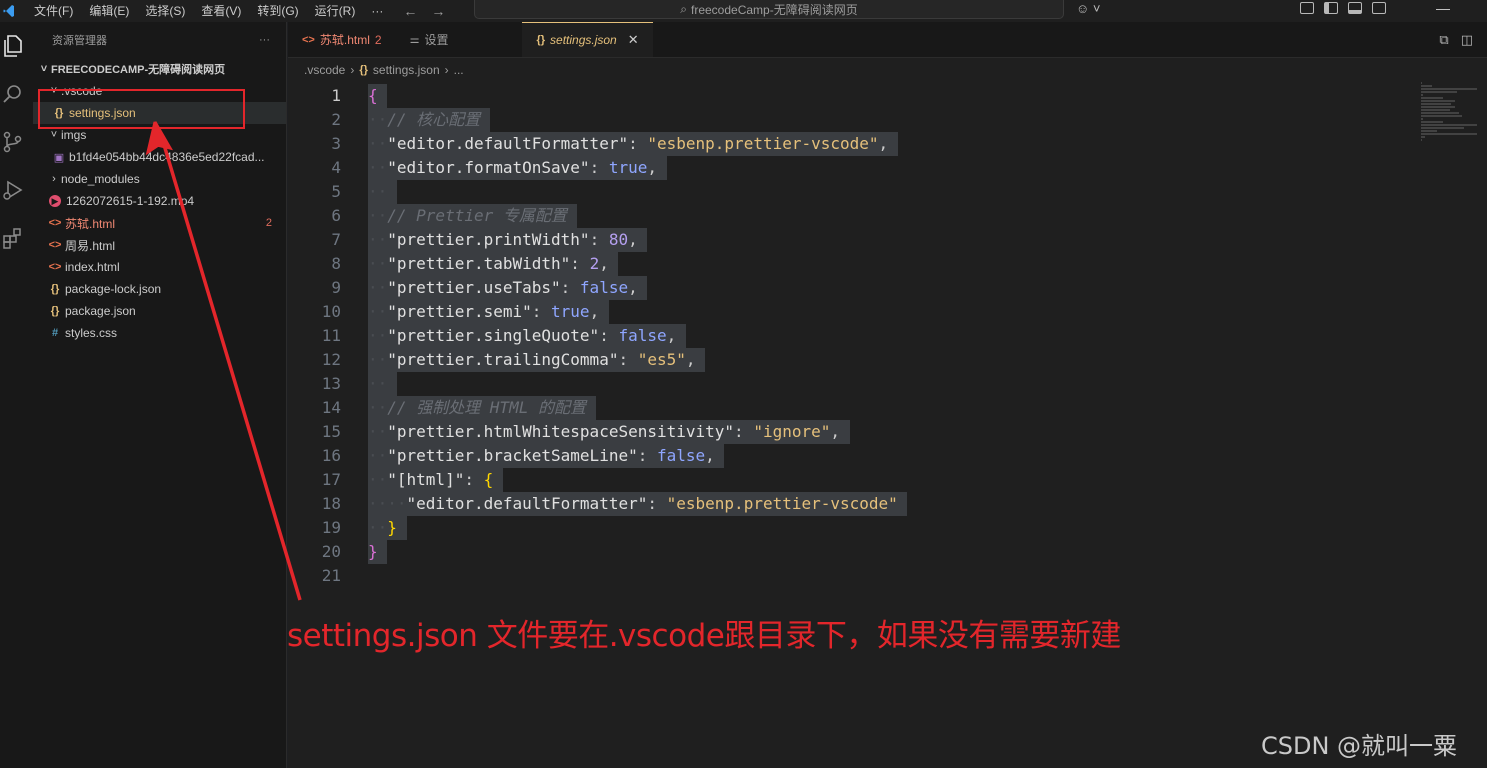  What do you see at coordinates (324, 70) in the screenshot?
I see `breadcrumb-item: .vscode` at bounding box center [324, 70].